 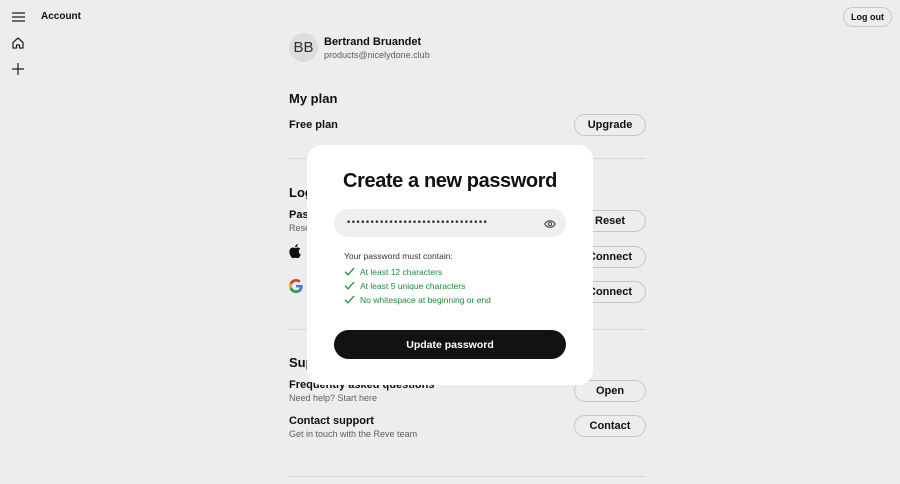 What do you see at coordinates (413, 285) in the screenshot?
I see `requirement-label: At least 5 unique characters` at bounding box center [413, 285].